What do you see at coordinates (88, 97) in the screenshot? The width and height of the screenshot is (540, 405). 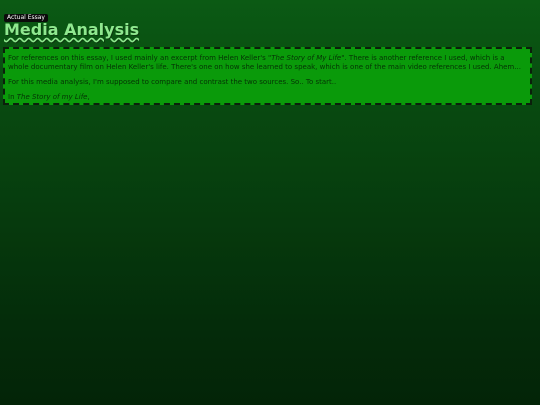 I see `essay-p3-text-b: ,` at bounding box center [88, 97].